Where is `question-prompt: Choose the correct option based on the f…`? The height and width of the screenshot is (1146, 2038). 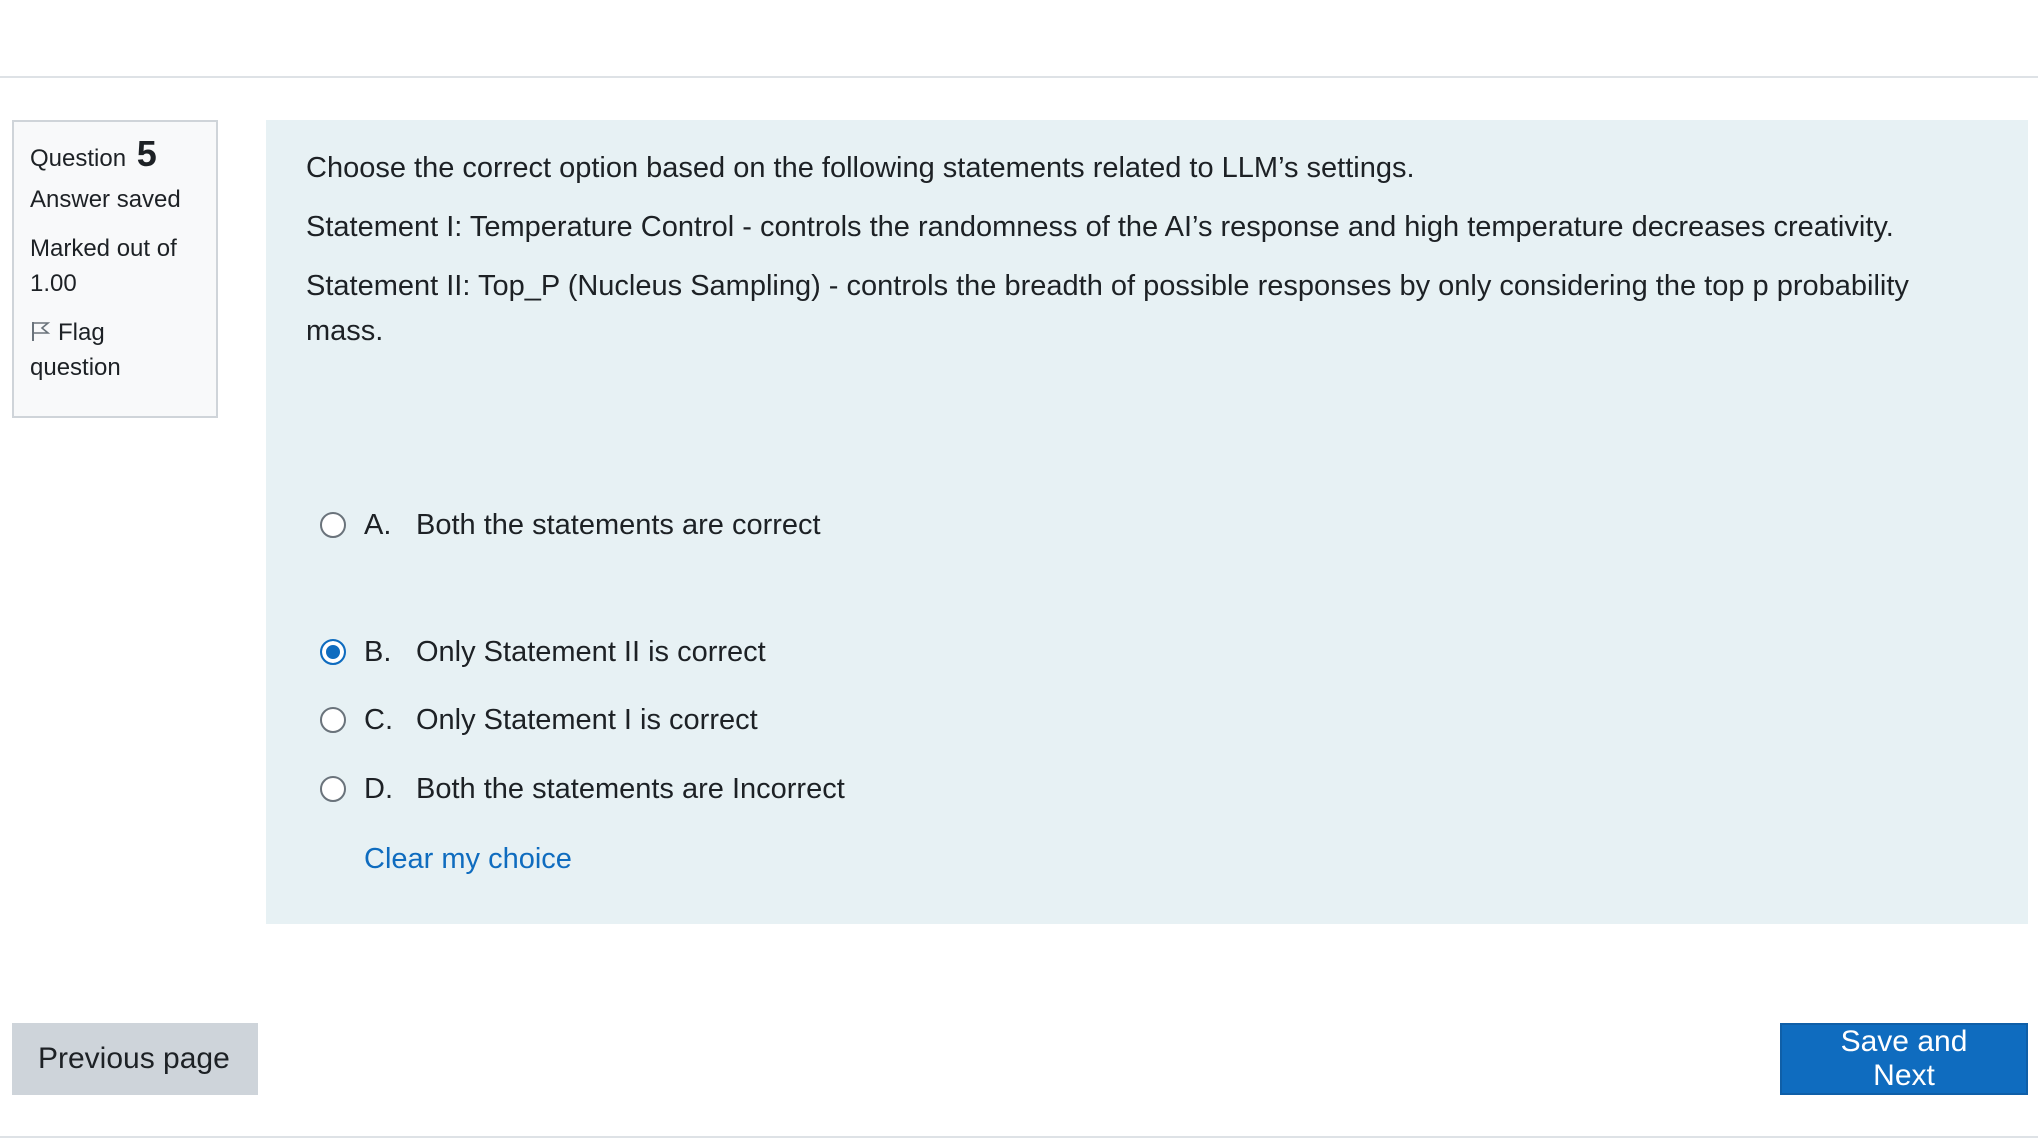 question-prompt: Choose the correct option based on the f… is located at coordinates (860, 168).